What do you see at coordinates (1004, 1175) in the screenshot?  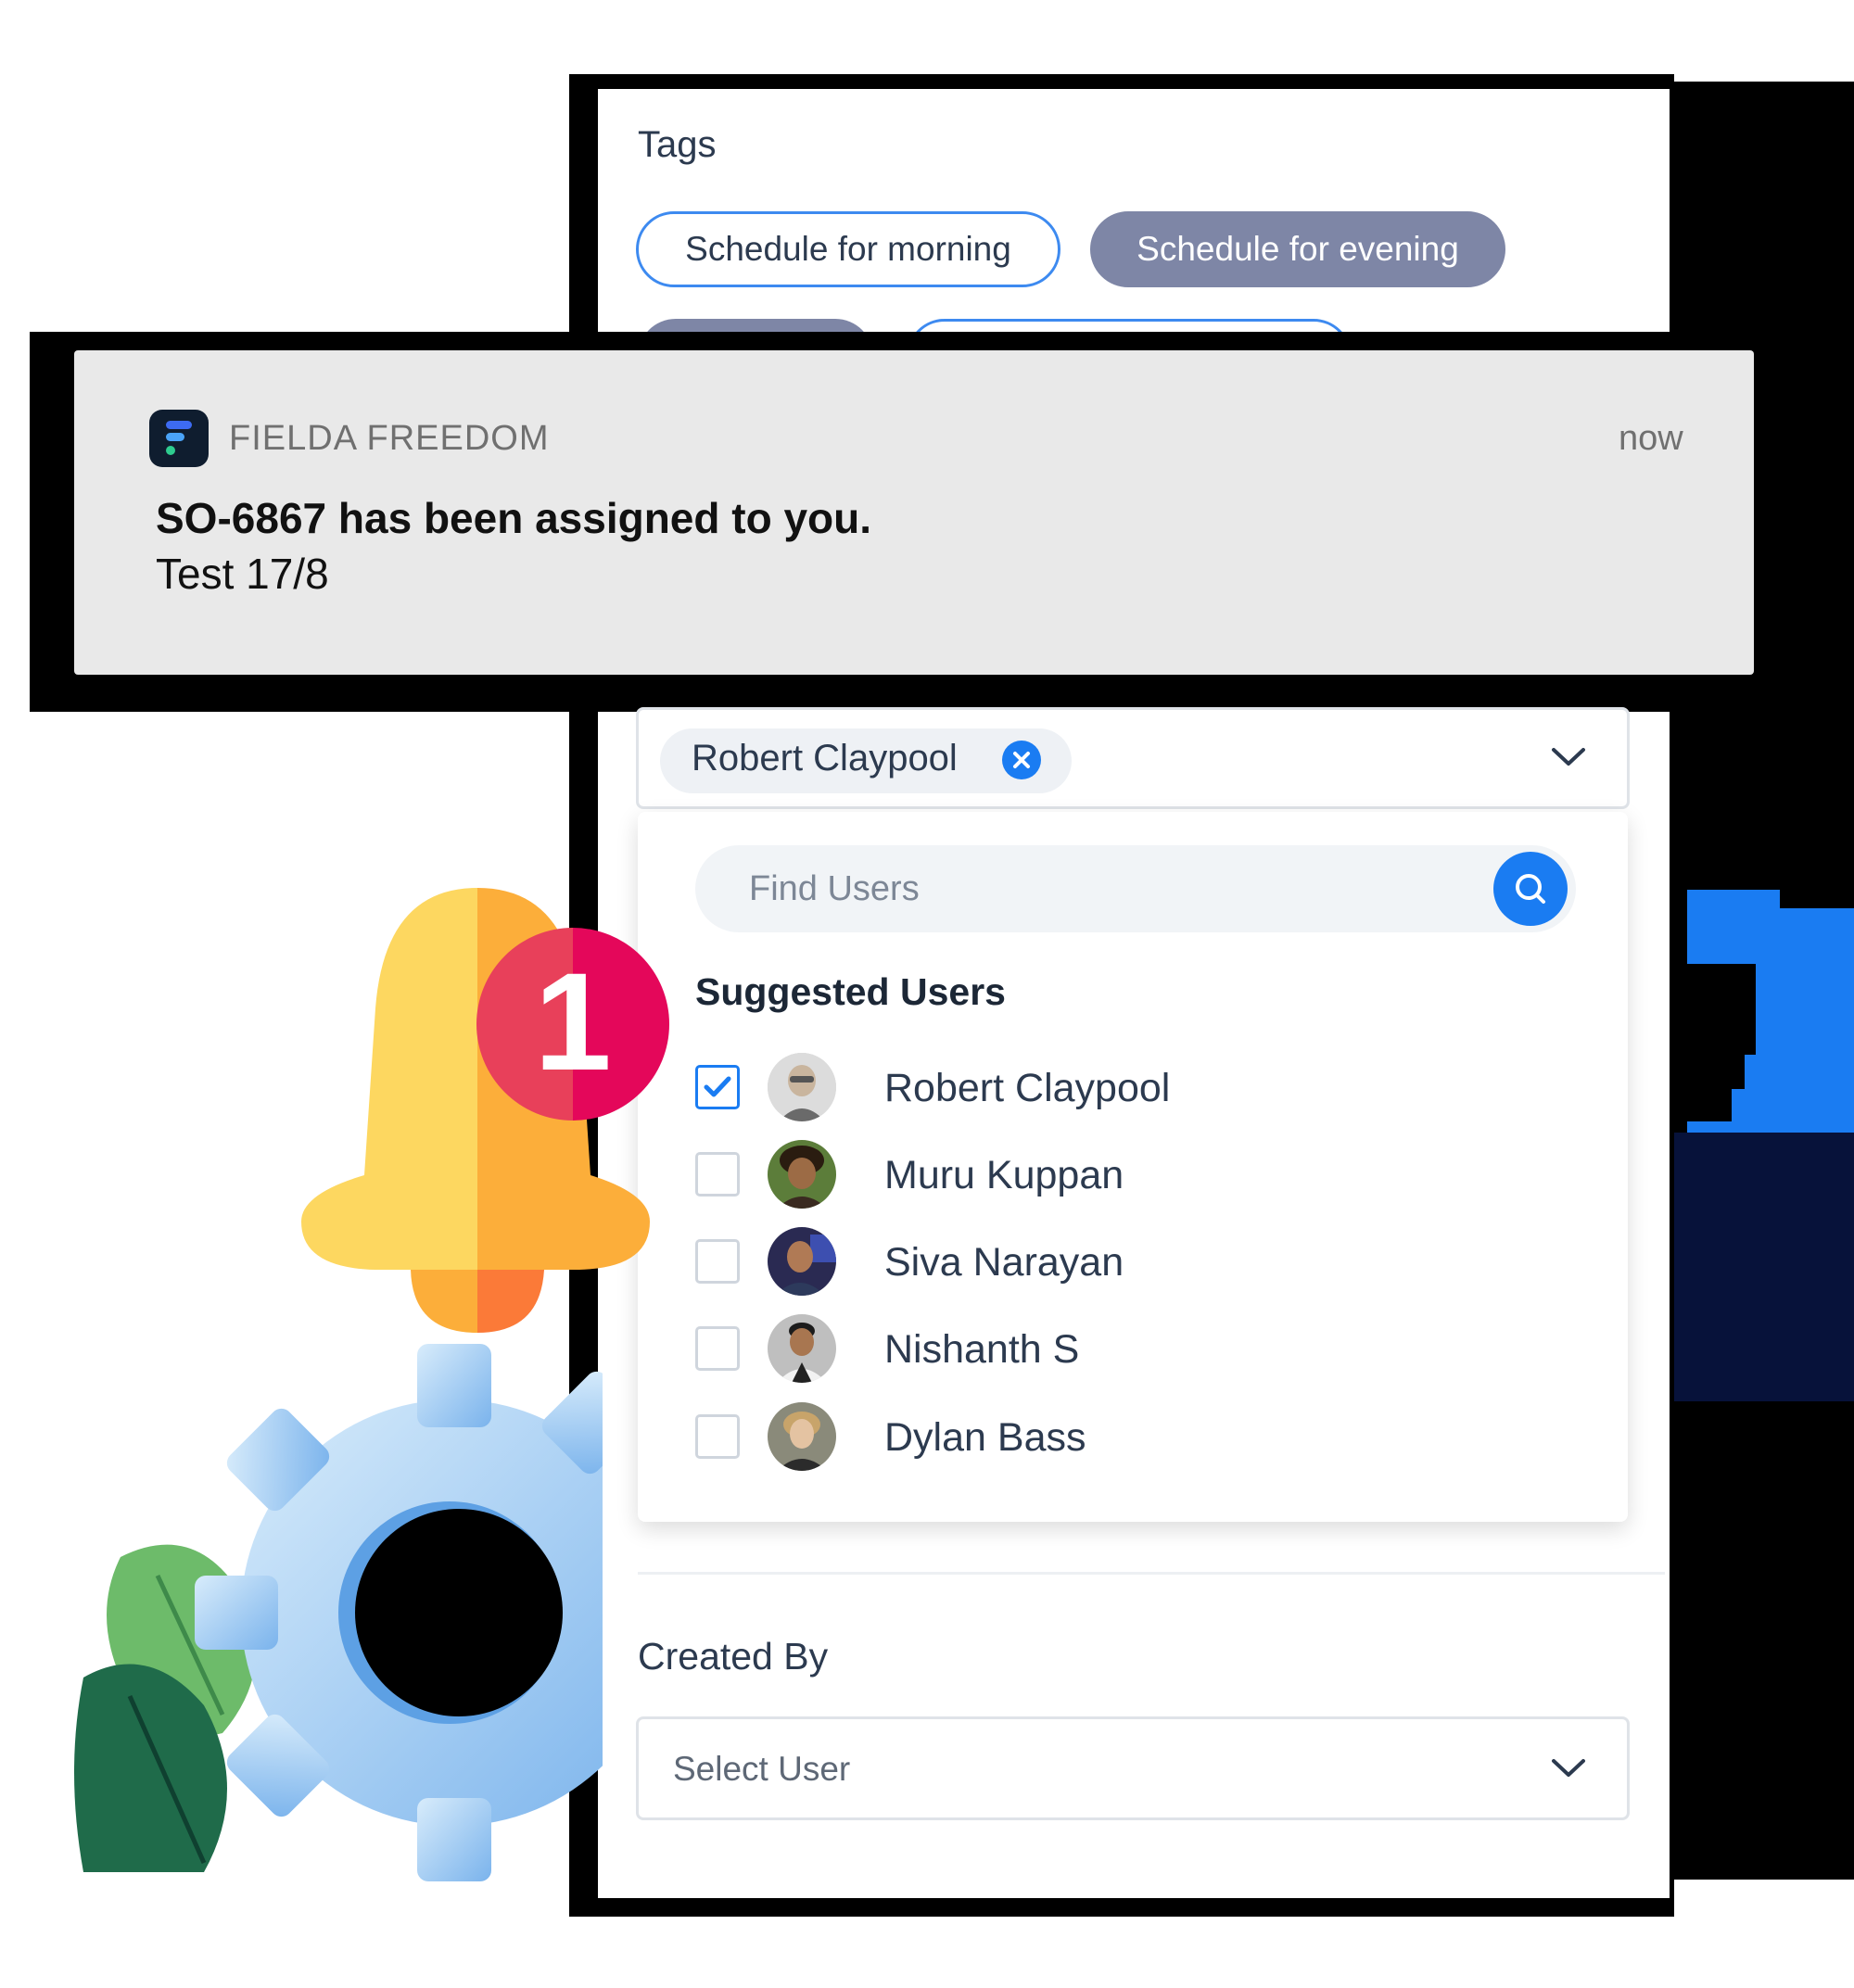 I see `user-name: Muru Kuppan` at bounding box center [1004, 1175].